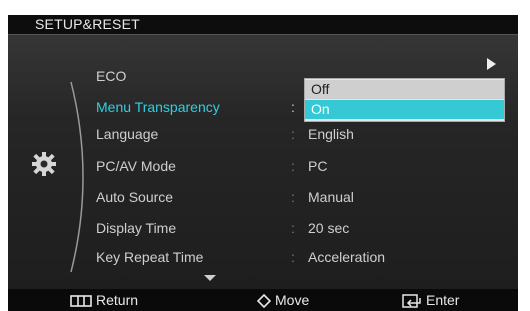 This screenshot has height=311, width=530. What do you see at coordinates (347, 257) in the screenshot?
I see `key-repeat-time-value: Acceleration` at bounding box center [347, 257].